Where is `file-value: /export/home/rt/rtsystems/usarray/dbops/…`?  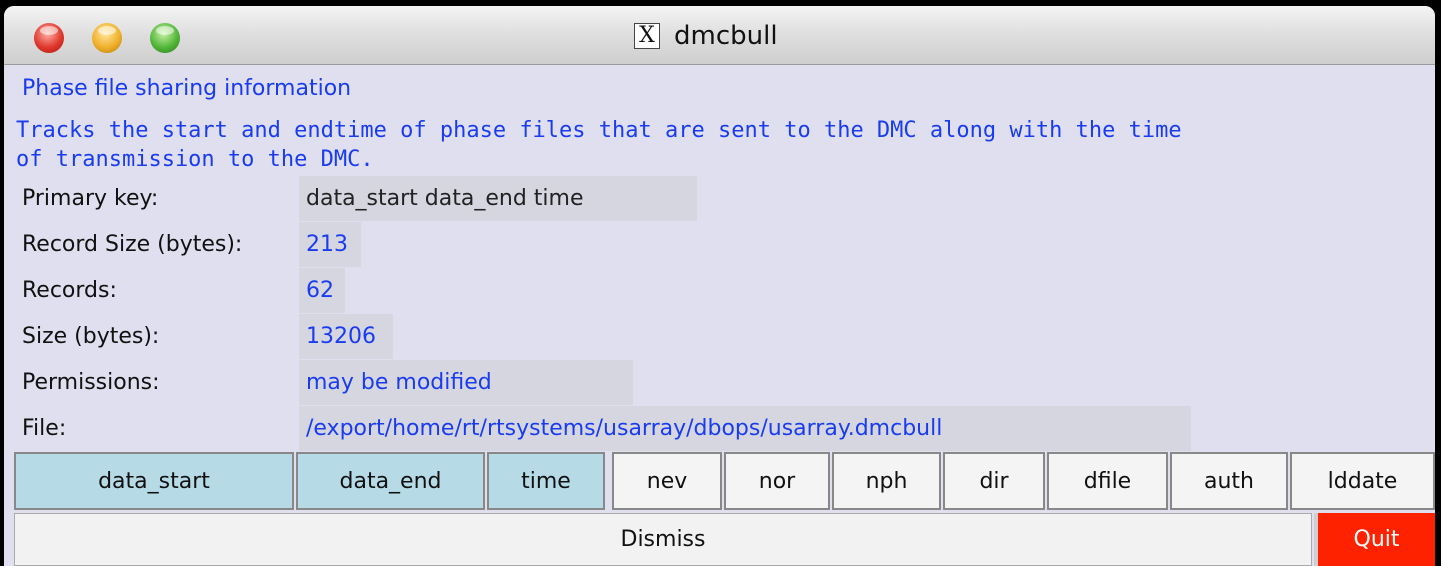 file-value: /export/home/rt/rtsystems/usarray/dbops/… is located at coordinates (745, 428).